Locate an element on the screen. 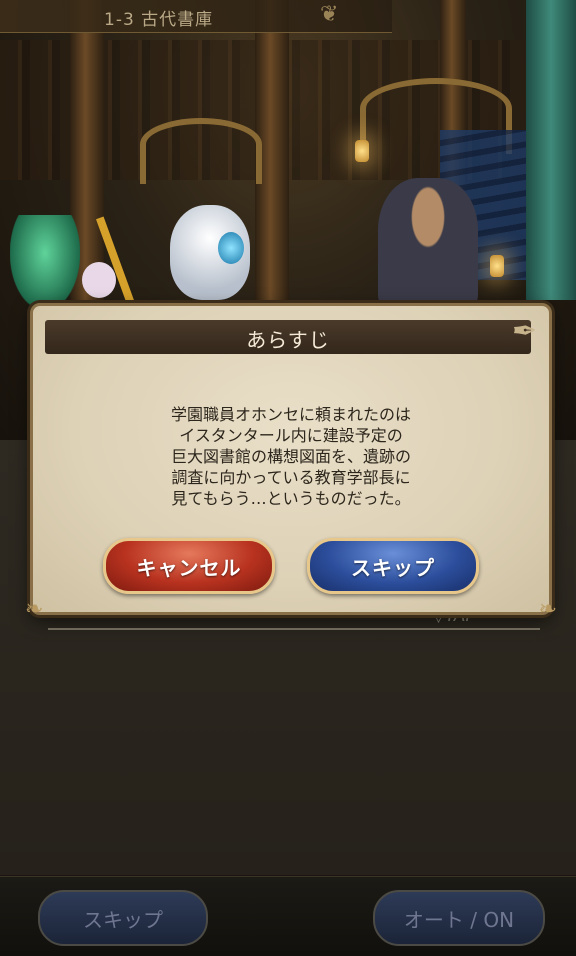 Image resolution: width=576 pixels, height=956 pixels. fairy-character is located at coordinates (45, 262).